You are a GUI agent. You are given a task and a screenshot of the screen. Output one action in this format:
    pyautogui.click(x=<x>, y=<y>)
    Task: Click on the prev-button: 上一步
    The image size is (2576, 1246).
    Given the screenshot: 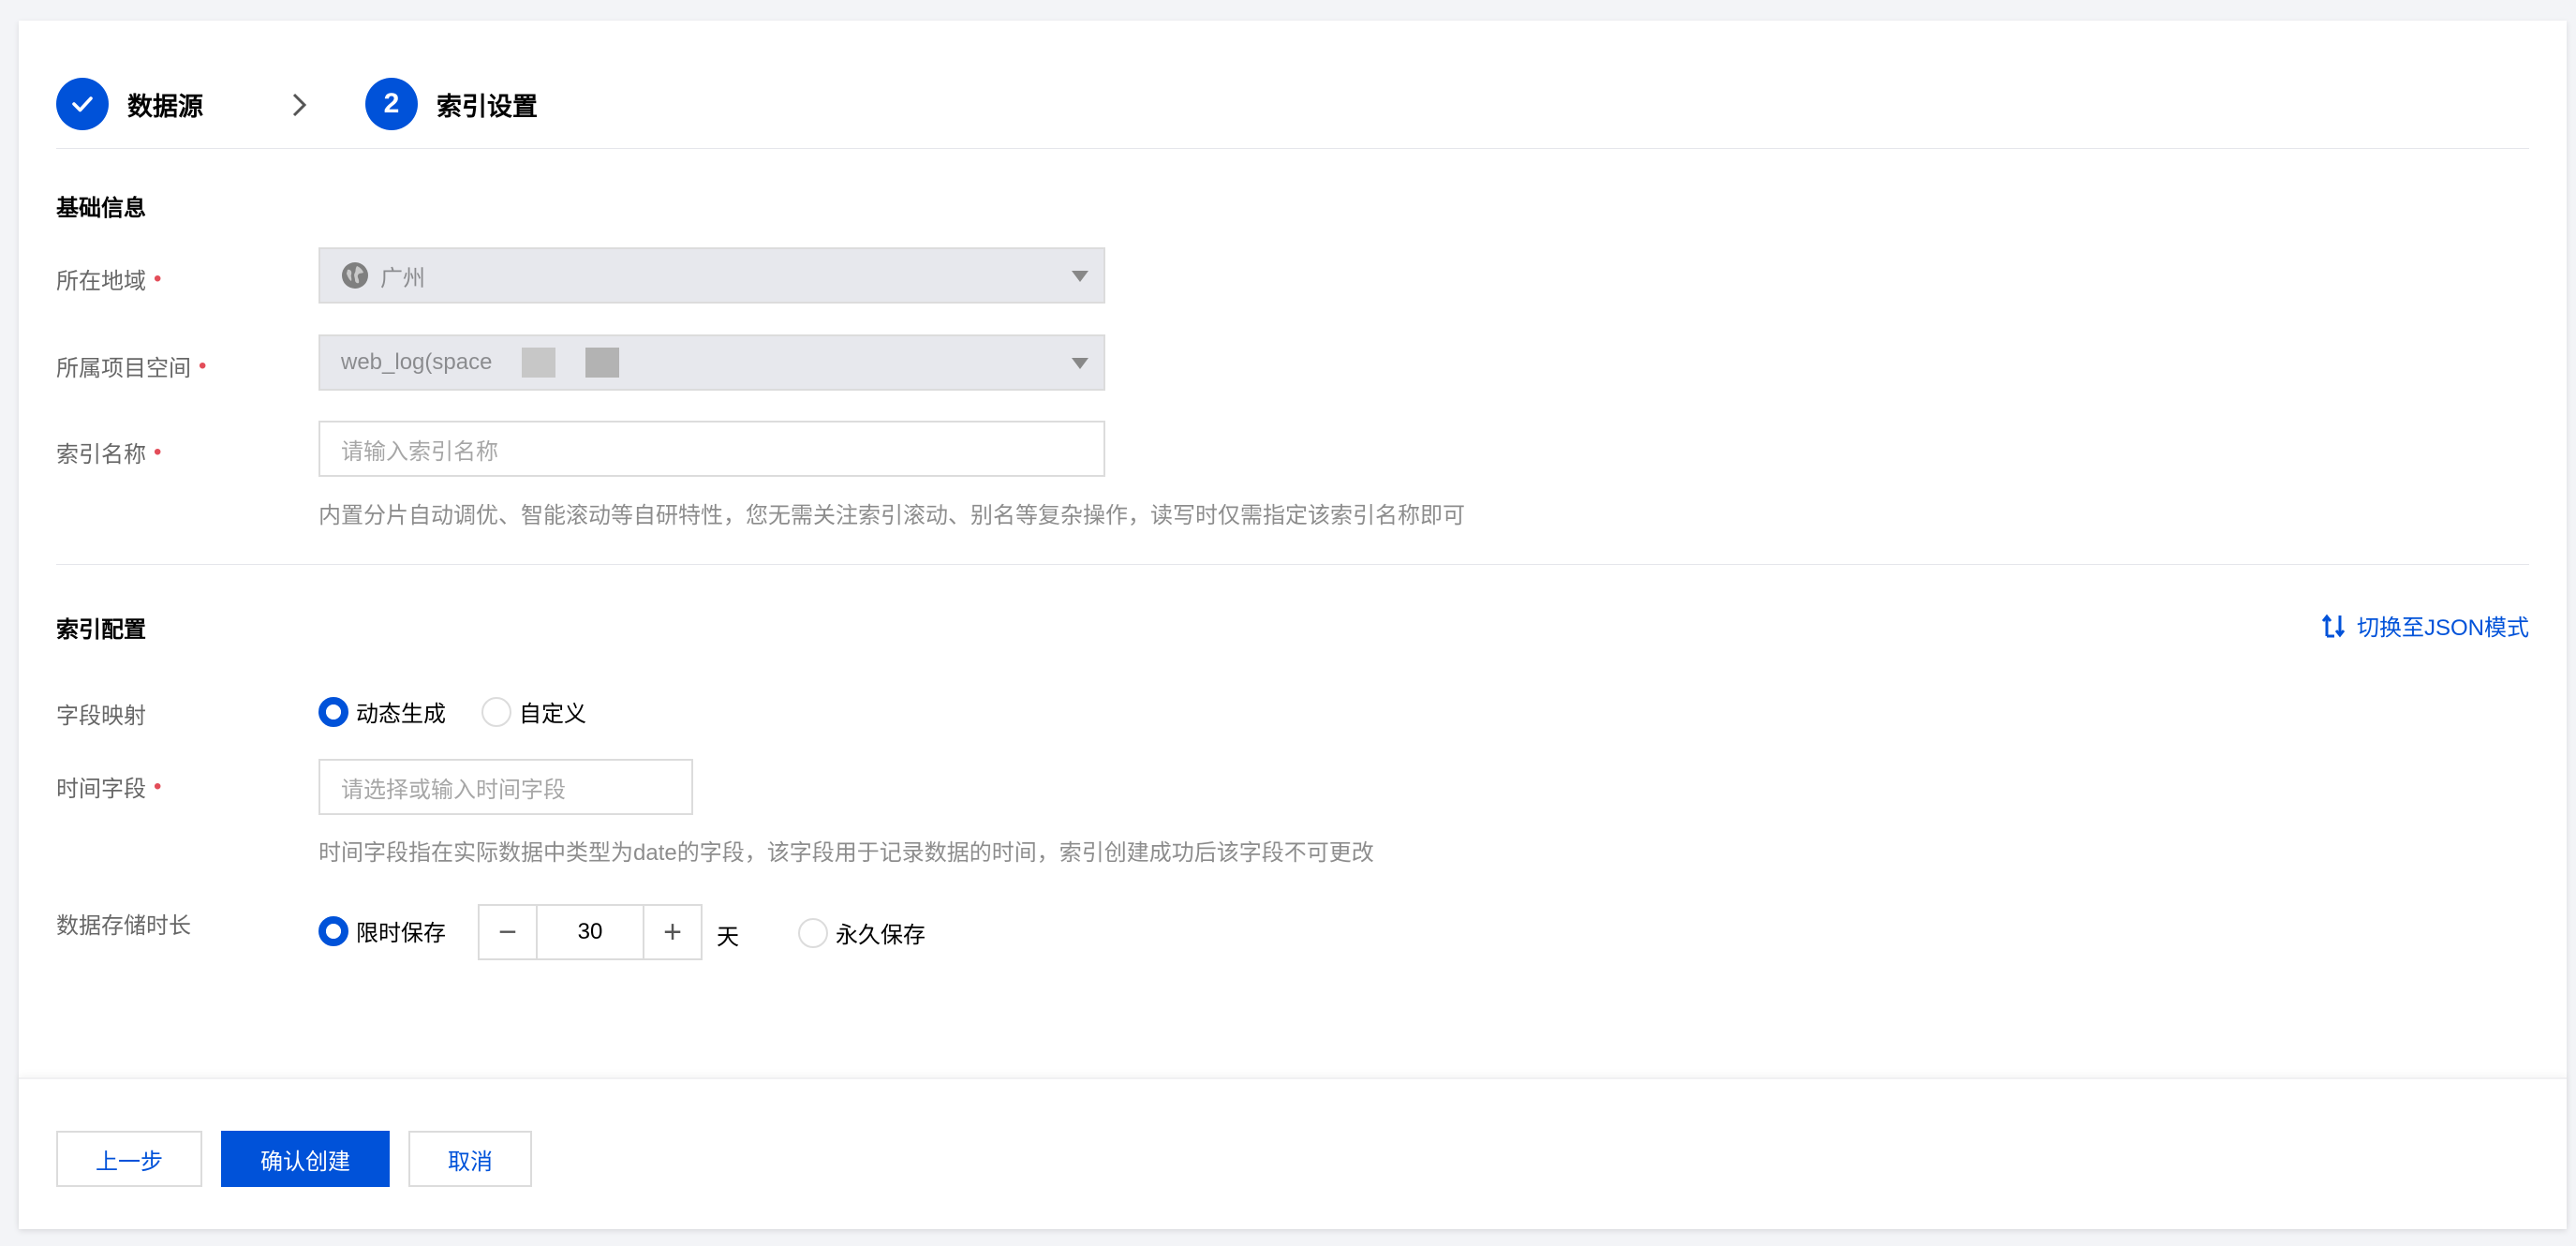 What is the action you would take?
    pyautogui.click(x=129, y=1159)
    